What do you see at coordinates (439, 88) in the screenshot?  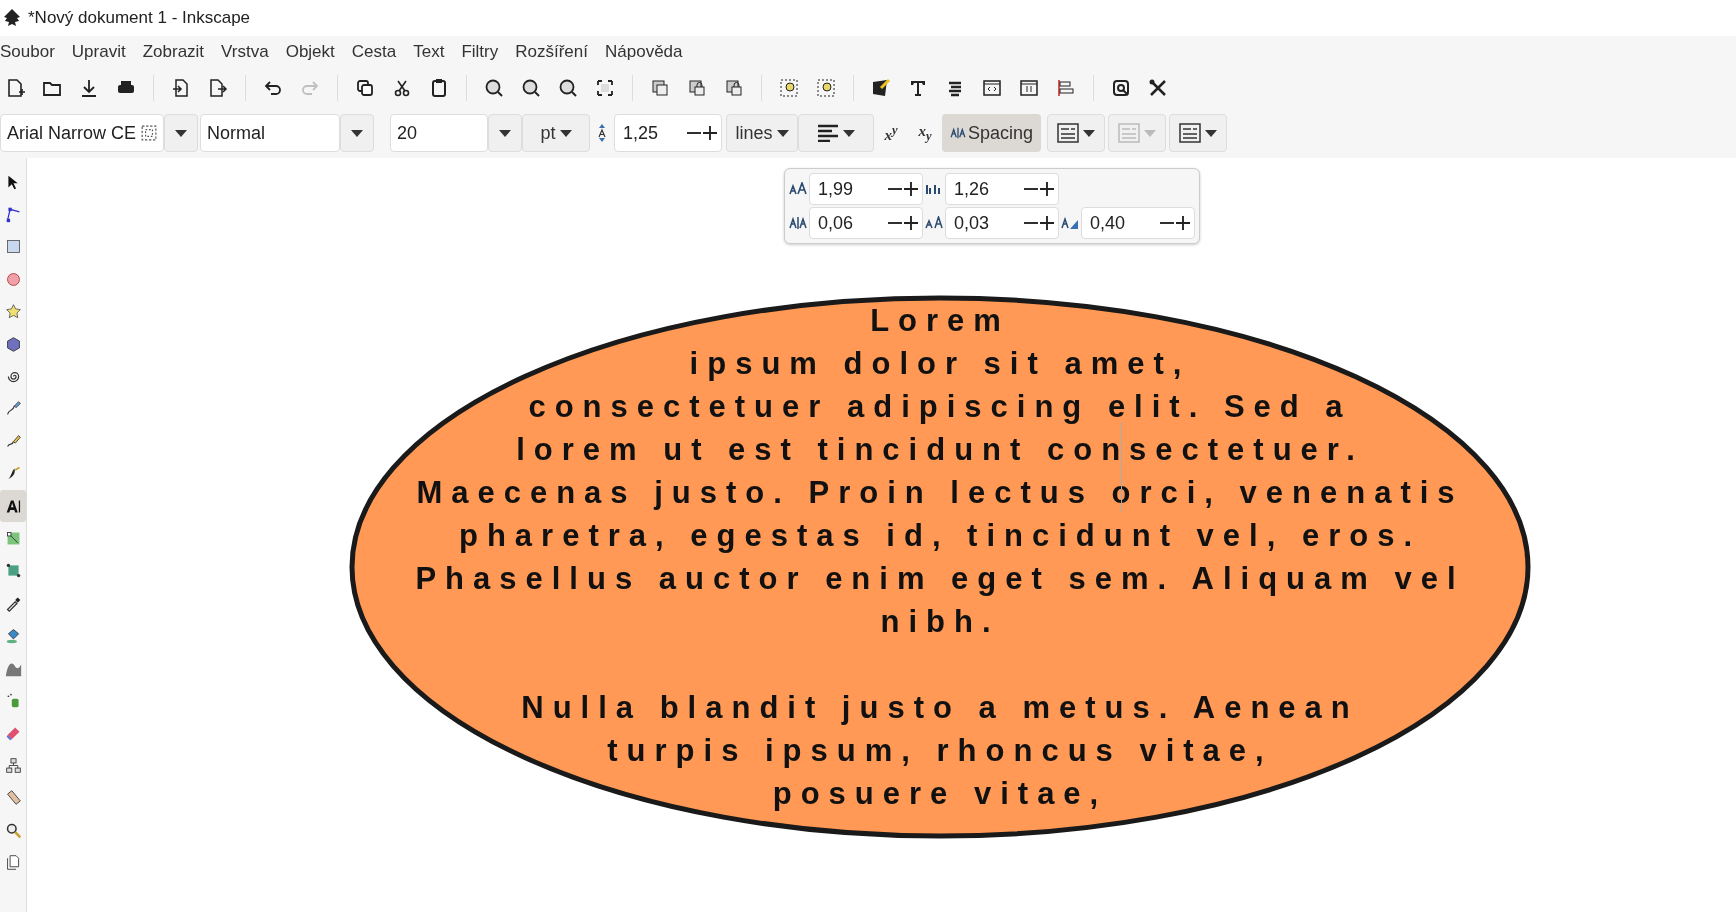 I see `clipboard-icon` at bounding box center [439, 88].